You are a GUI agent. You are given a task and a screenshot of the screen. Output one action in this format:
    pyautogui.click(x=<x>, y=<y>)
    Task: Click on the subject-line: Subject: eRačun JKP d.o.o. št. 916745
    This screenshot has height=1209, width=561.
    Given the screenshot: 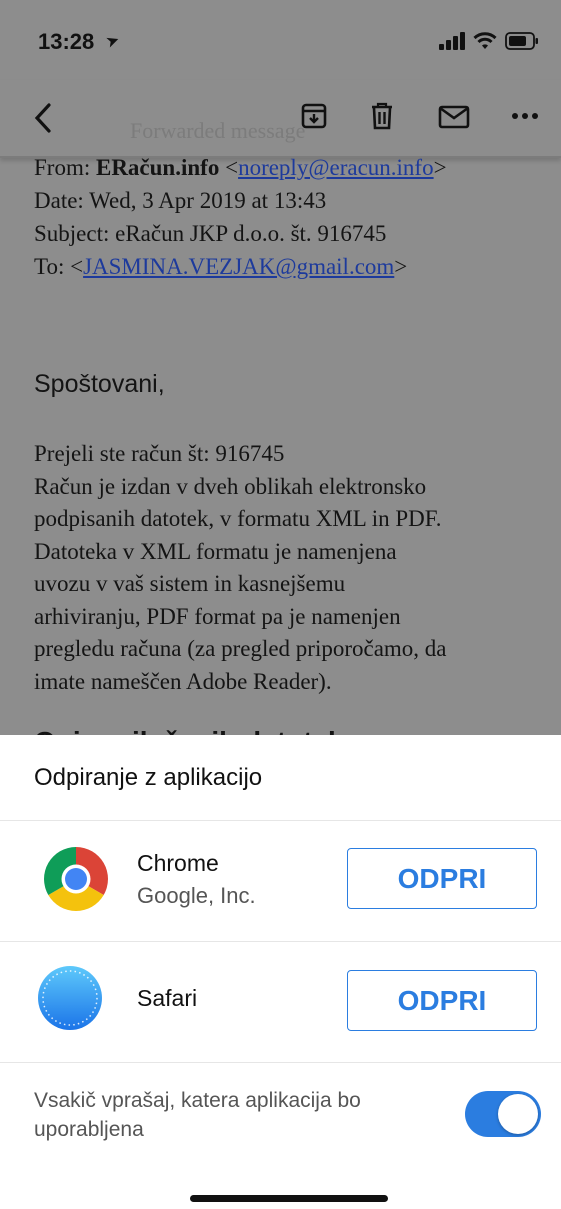 What is the action you would take?
    pyautogui.click(x=210, y=233)
    